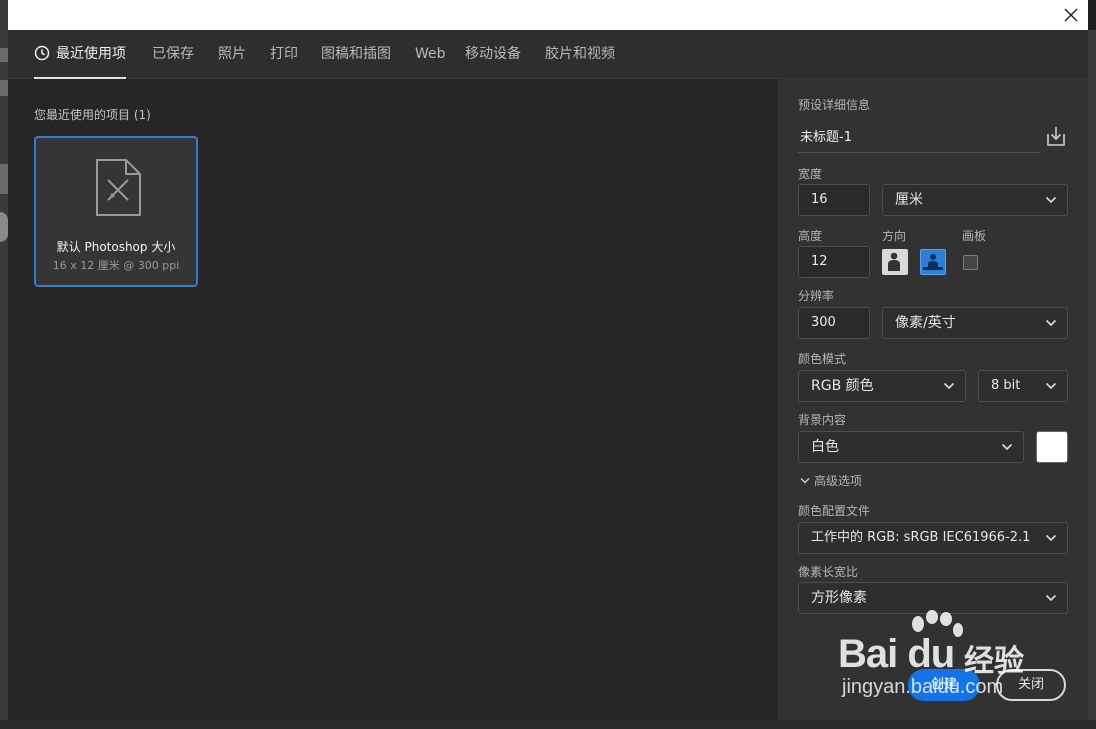 The height and width of the screenshot is (729, 1096). I want to click on height-input: 12, so click(834, 262).